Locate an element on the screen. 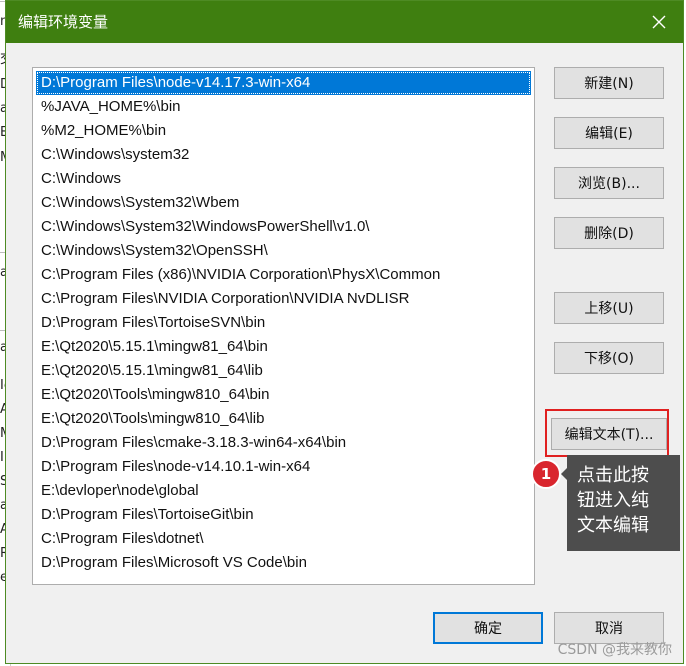 This screenshot has width=686, height=666. new-button: 新建(N) is located at coordinates (609, 83).